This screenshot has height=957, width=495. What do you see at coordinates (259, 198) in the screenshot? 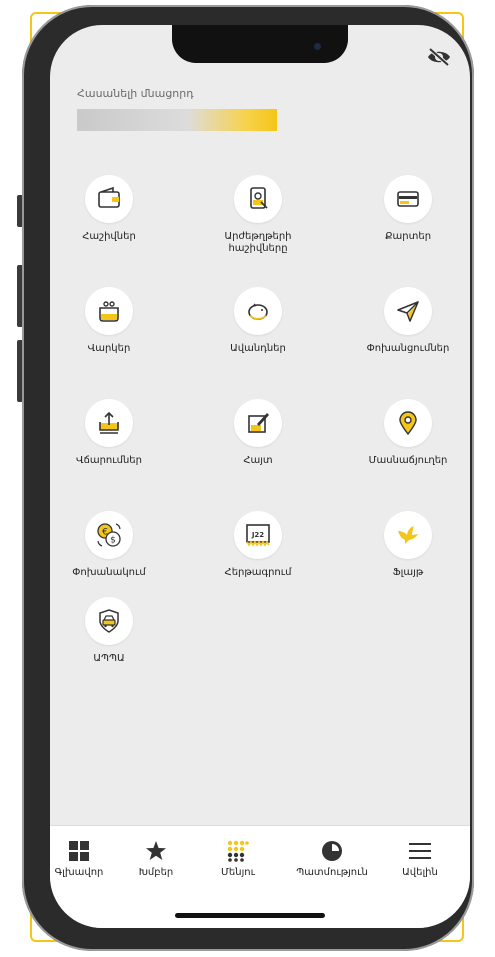
I see `securities-icon` at bounding box center [259, 198].